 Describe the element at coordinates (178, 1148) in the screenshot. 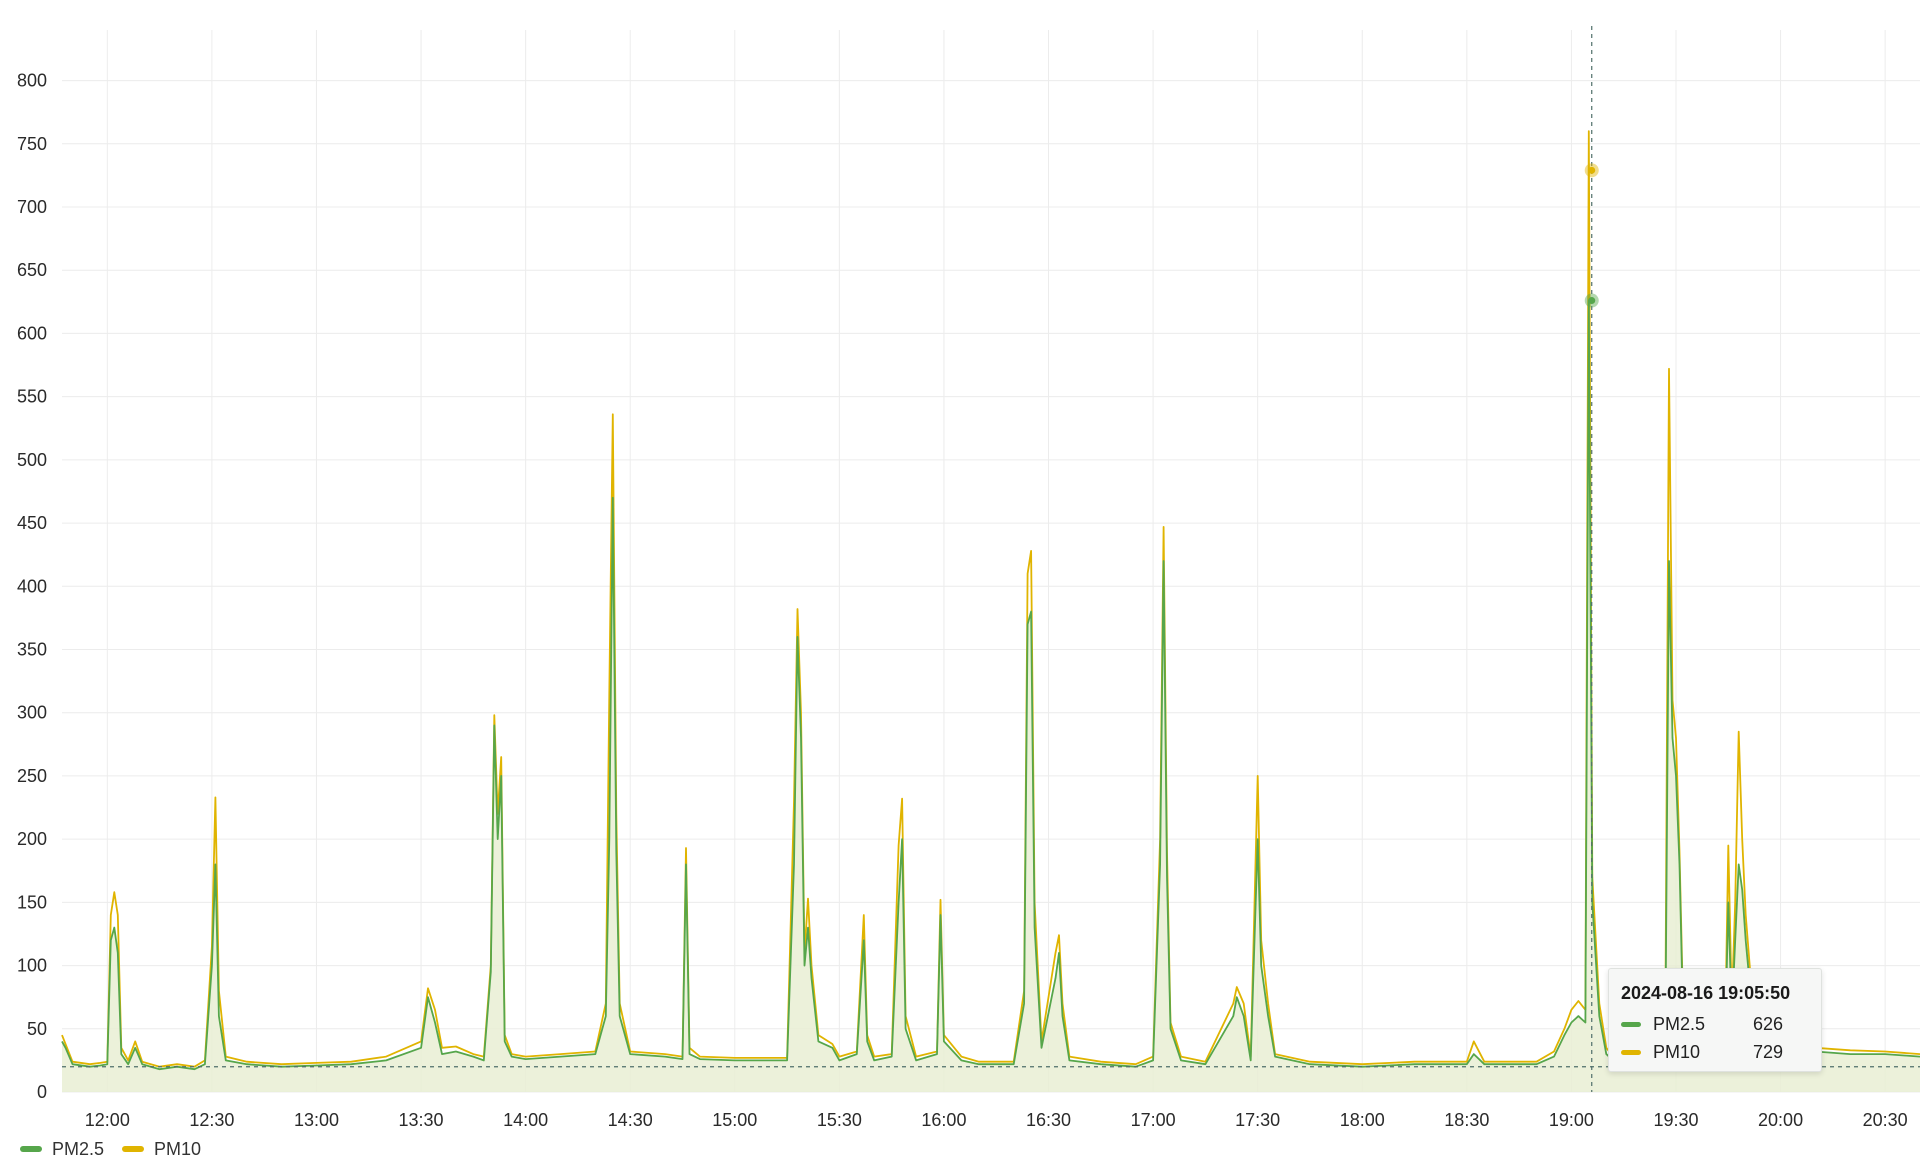

I see `legend-label-pm10: PM10` at that location.